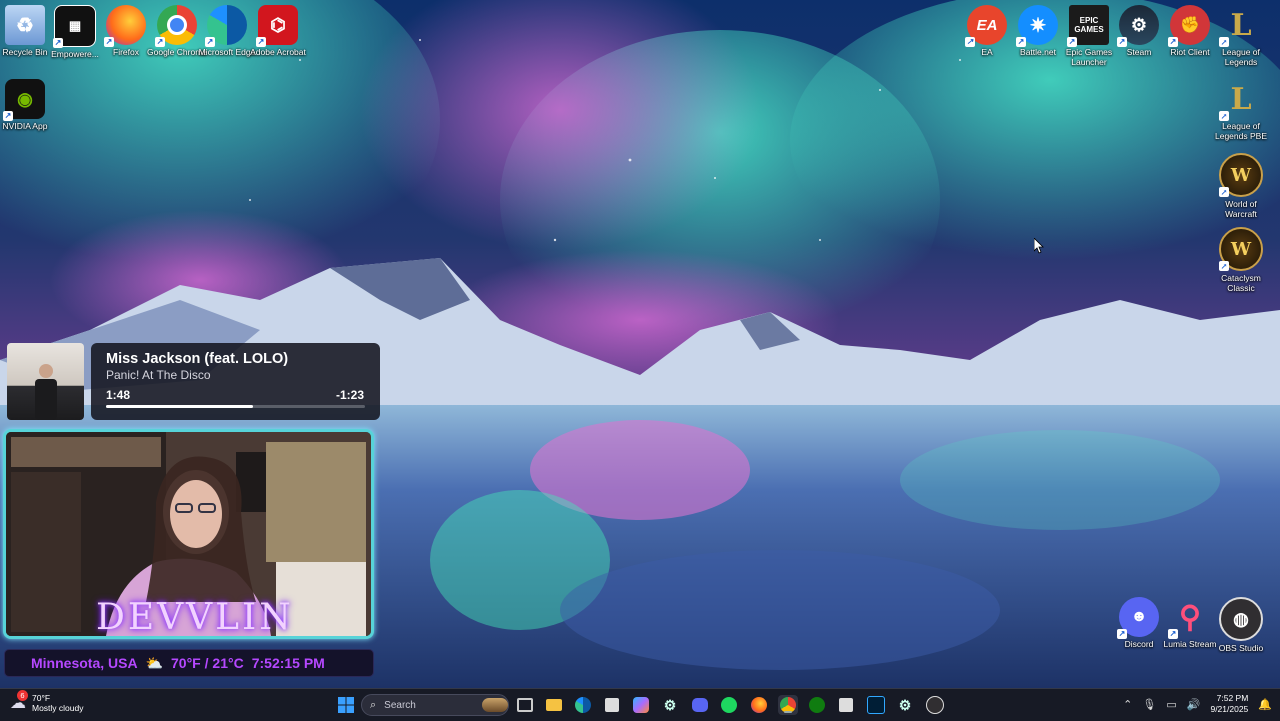  What do you see at coordinates (1265, 704) in the screenshot?
I see `notification-icon: 🔔` at bounding box center [1265, 704].